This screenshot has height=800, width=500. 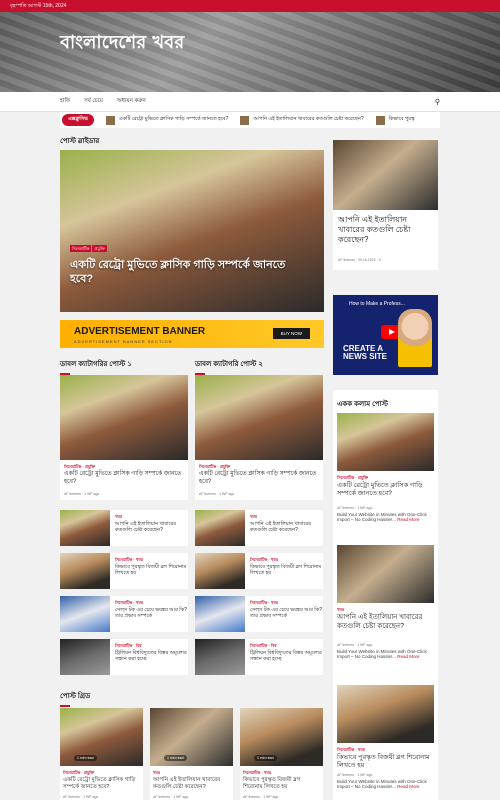 I want to click on double-cat-1-heading: ডাবল ক্যাটাগরির পোস্ট ১, so click(x=96, y=366).